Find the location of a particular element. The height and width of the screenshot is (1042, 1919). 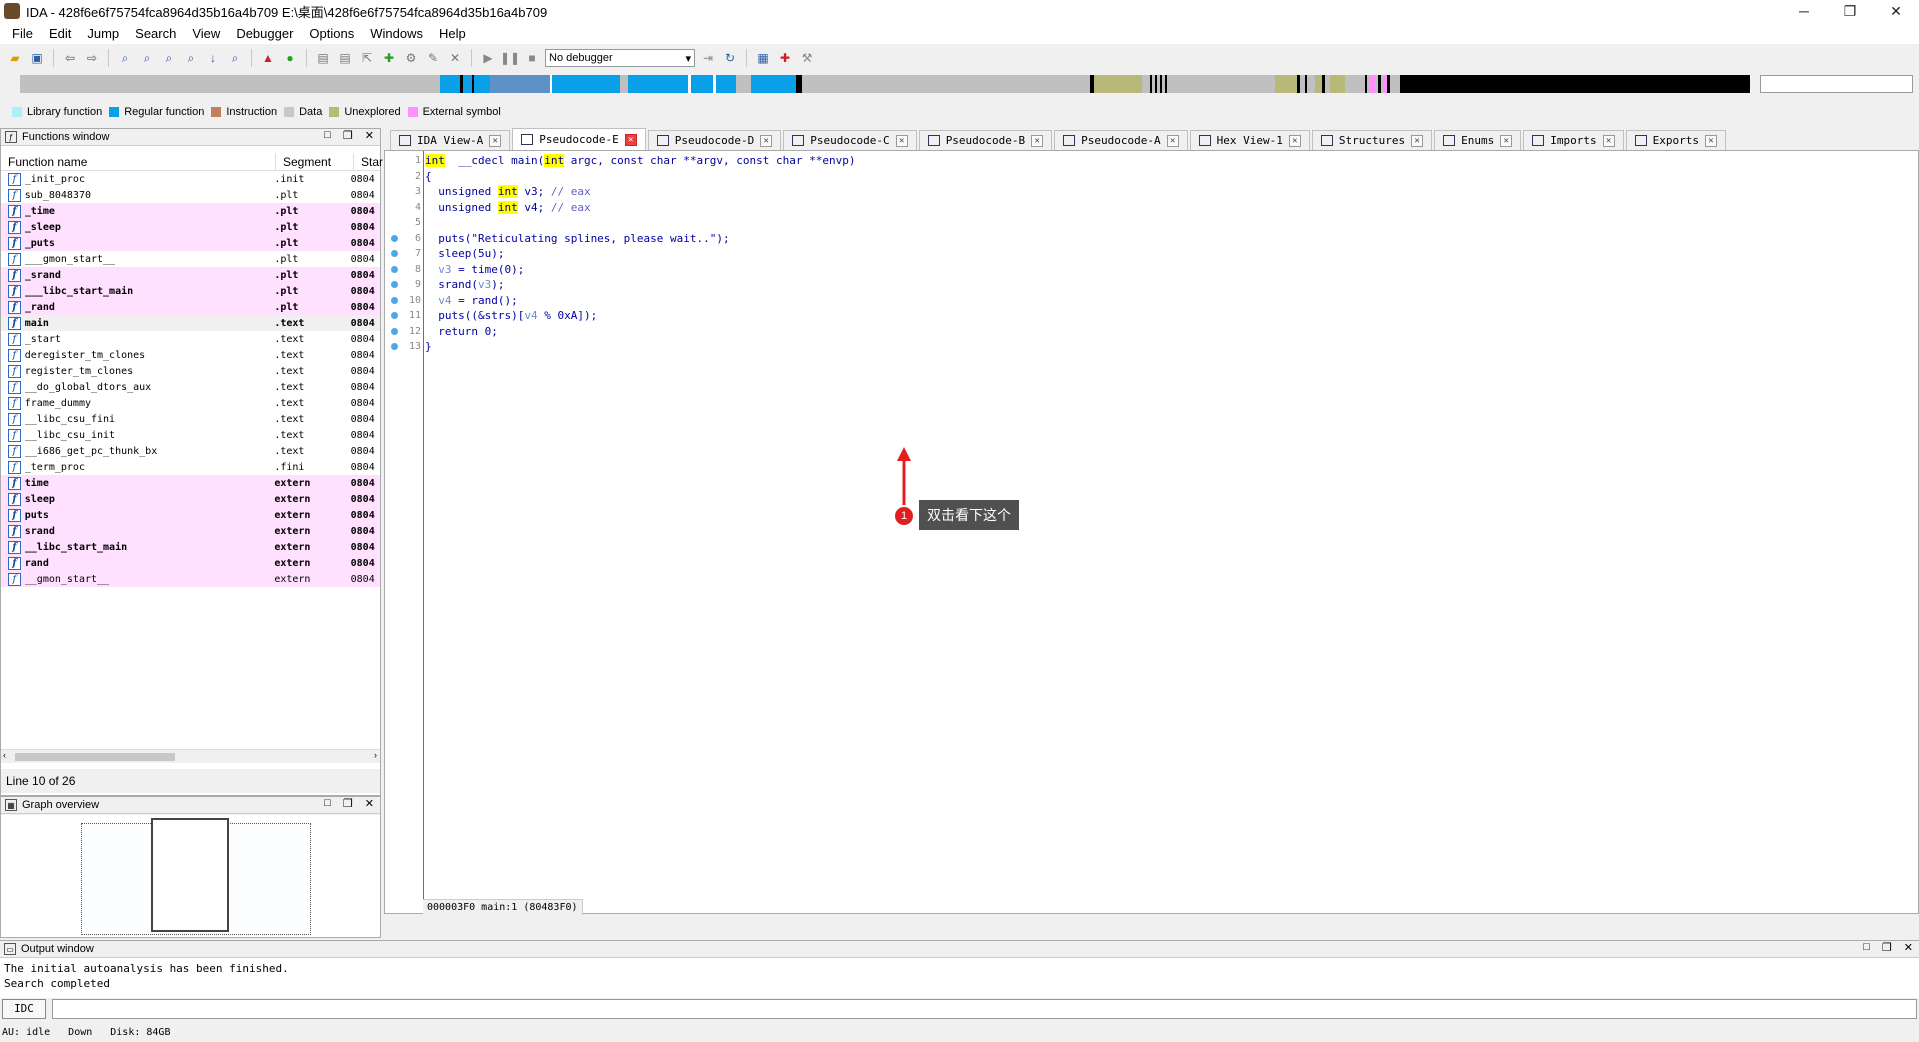

function-row: f frame_dummy .text 0804 is located at coordinates (190, 403).